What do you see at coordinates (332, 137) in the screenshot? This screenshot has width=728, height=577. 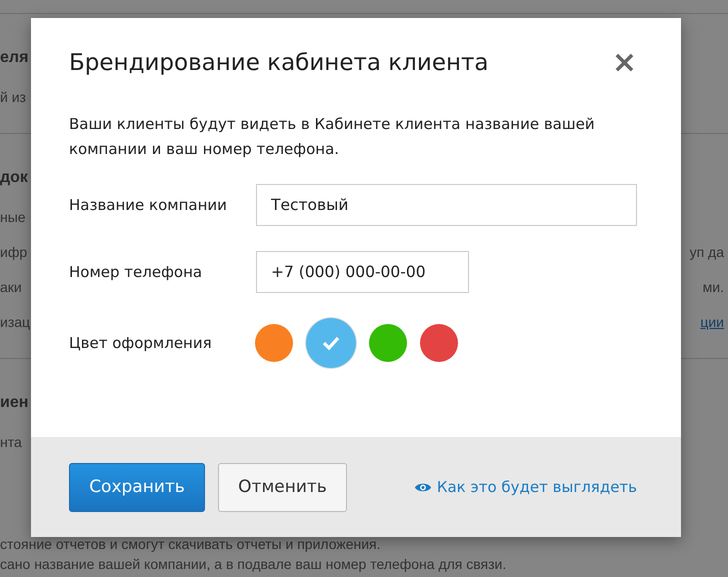 I see `description-text: Ваши клиенты будут видеть в Кабинете клиента название вашей компании и ваш номер телефона.` at bounding box center [332, 137].